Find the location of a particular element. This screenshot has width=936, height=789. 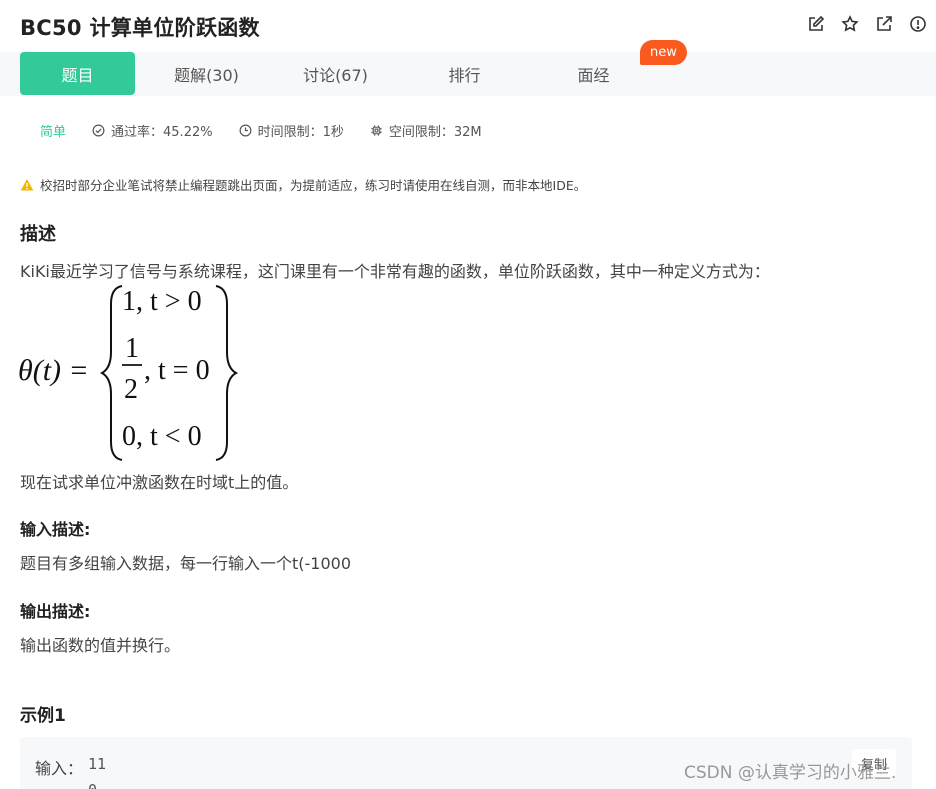

watermark: CSDN @认真学习的小雅兰. is located at coordinates (790, 773).